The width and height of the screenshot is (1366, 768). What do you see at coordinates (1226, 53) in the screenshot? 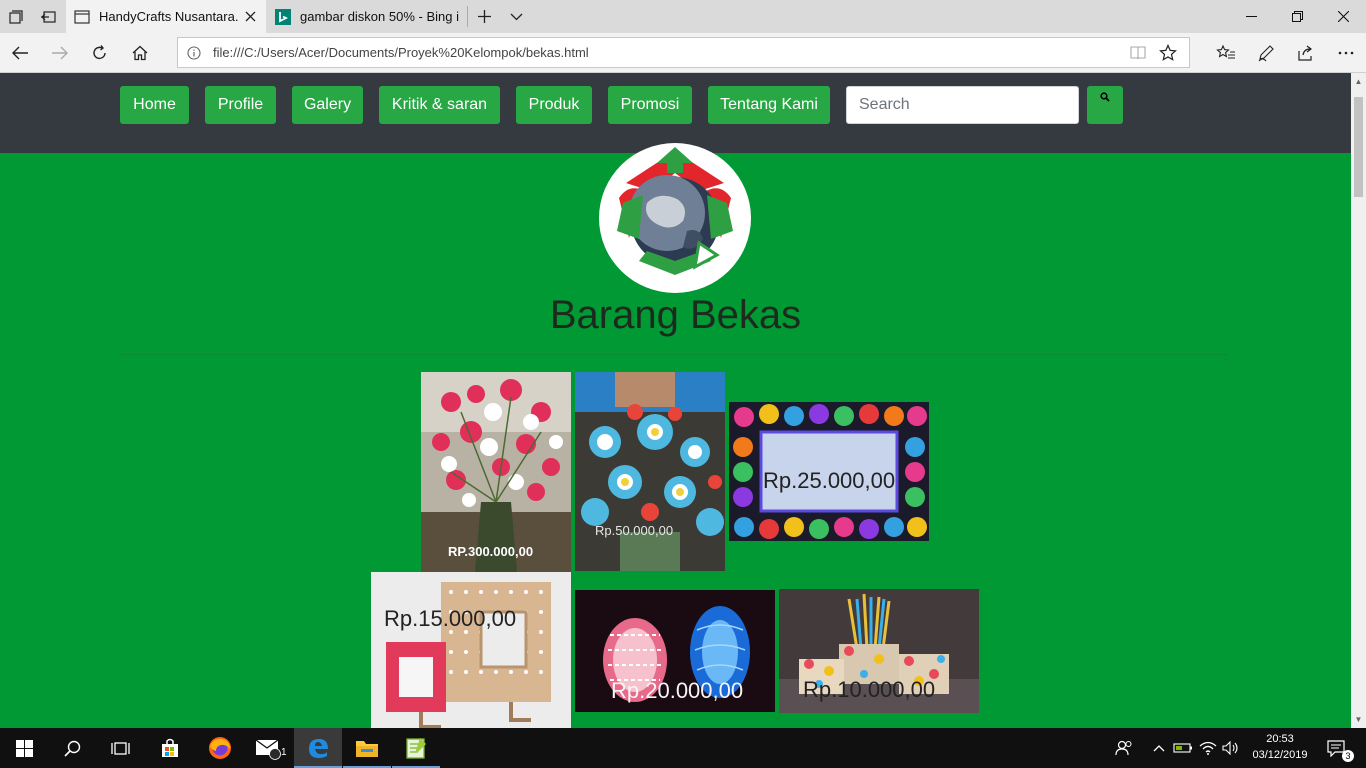
I see `favorites-hub-icon` at bounding box center [1226, 53].